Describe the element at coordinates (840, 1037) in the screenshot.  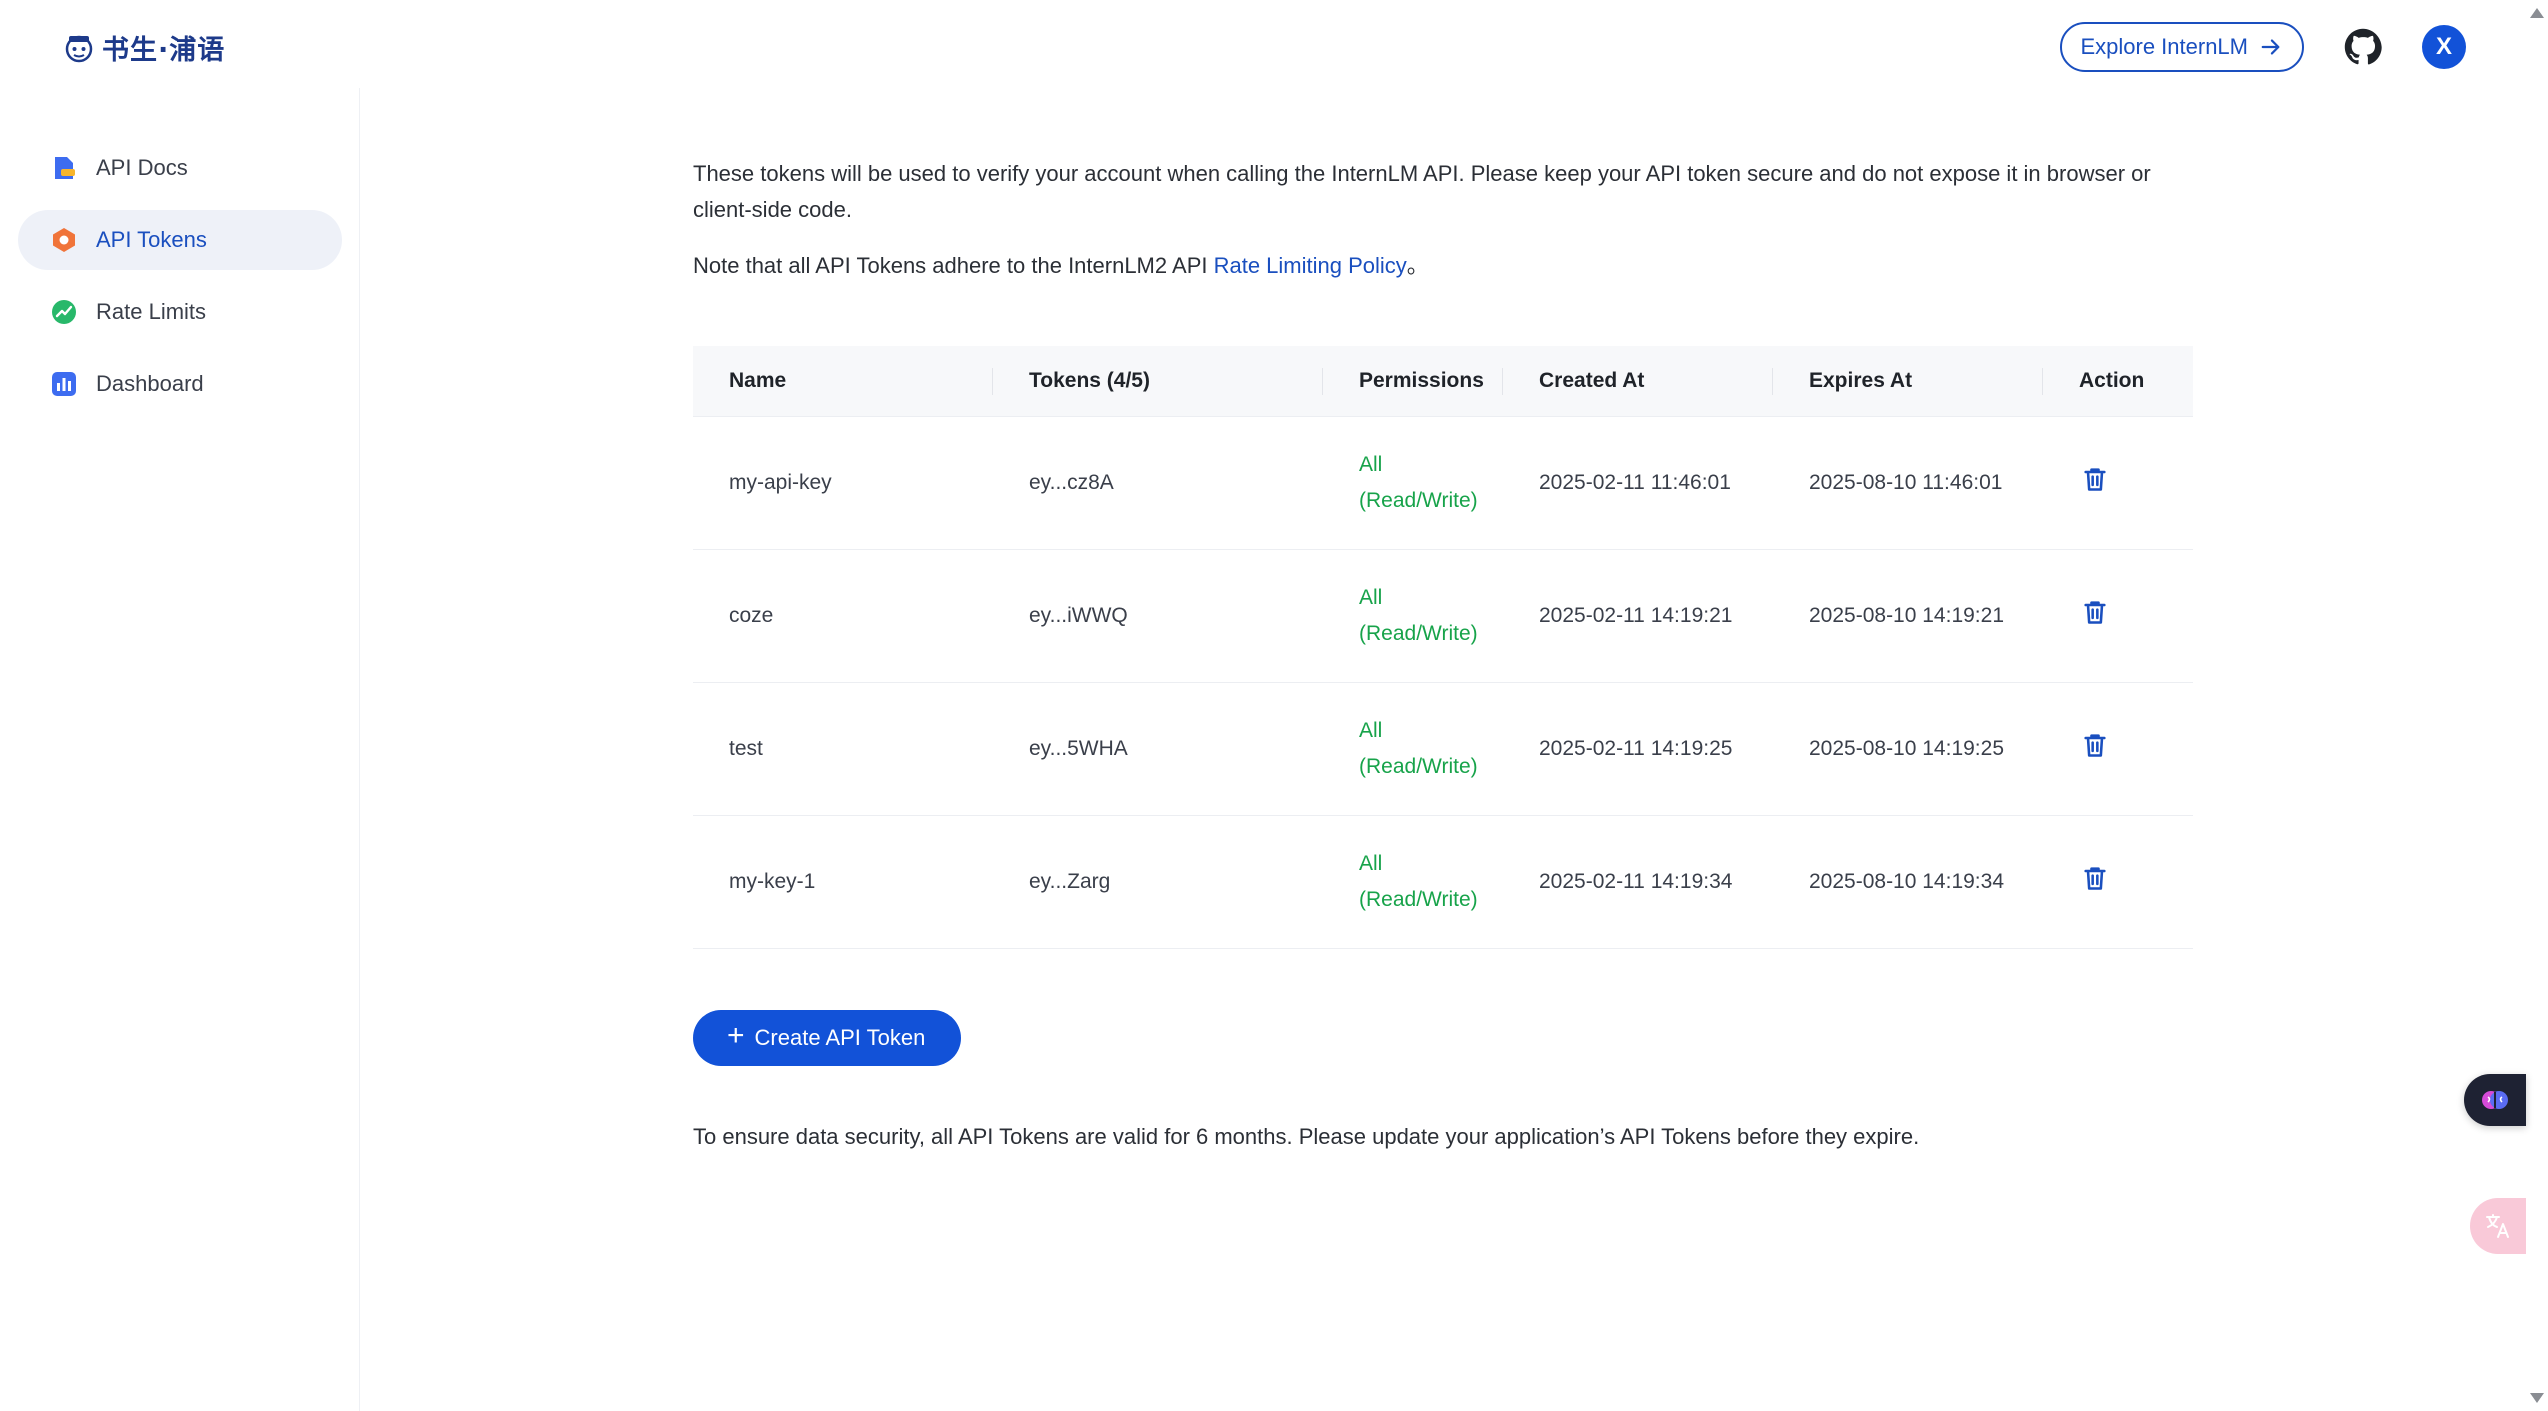
I see `create-api-token-label: Create API Token` at that location.